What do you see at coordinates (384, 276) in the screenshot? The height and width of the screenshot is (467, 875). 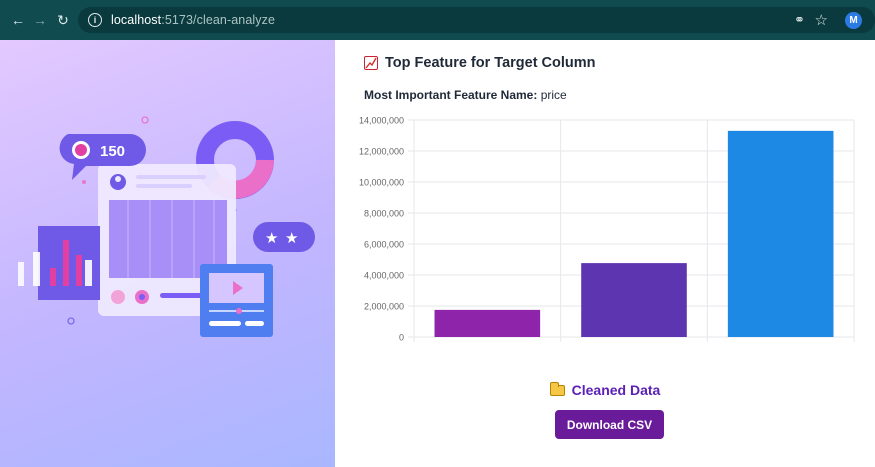 I see `y-tick-label: 4,000,000` at bounding box center [384, 276].